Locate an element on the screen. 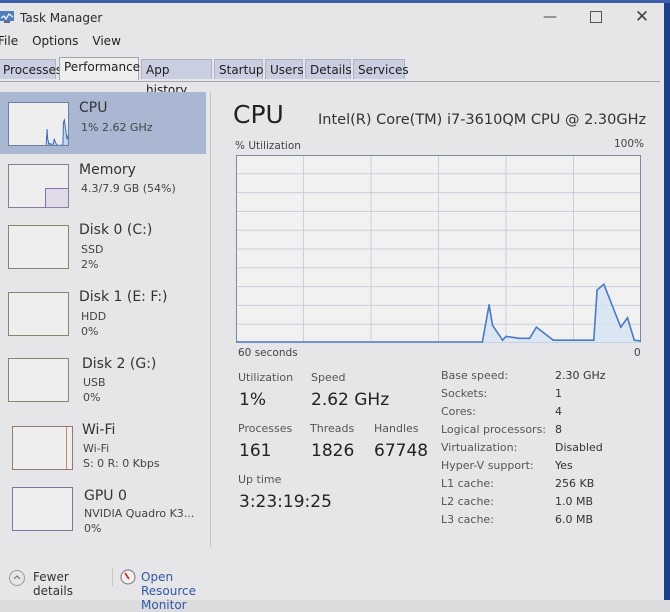 This screenshot has height=612, width=670. memory-summary: 4.3/7.9 GB (54%) is located at coordinates (128, 188).